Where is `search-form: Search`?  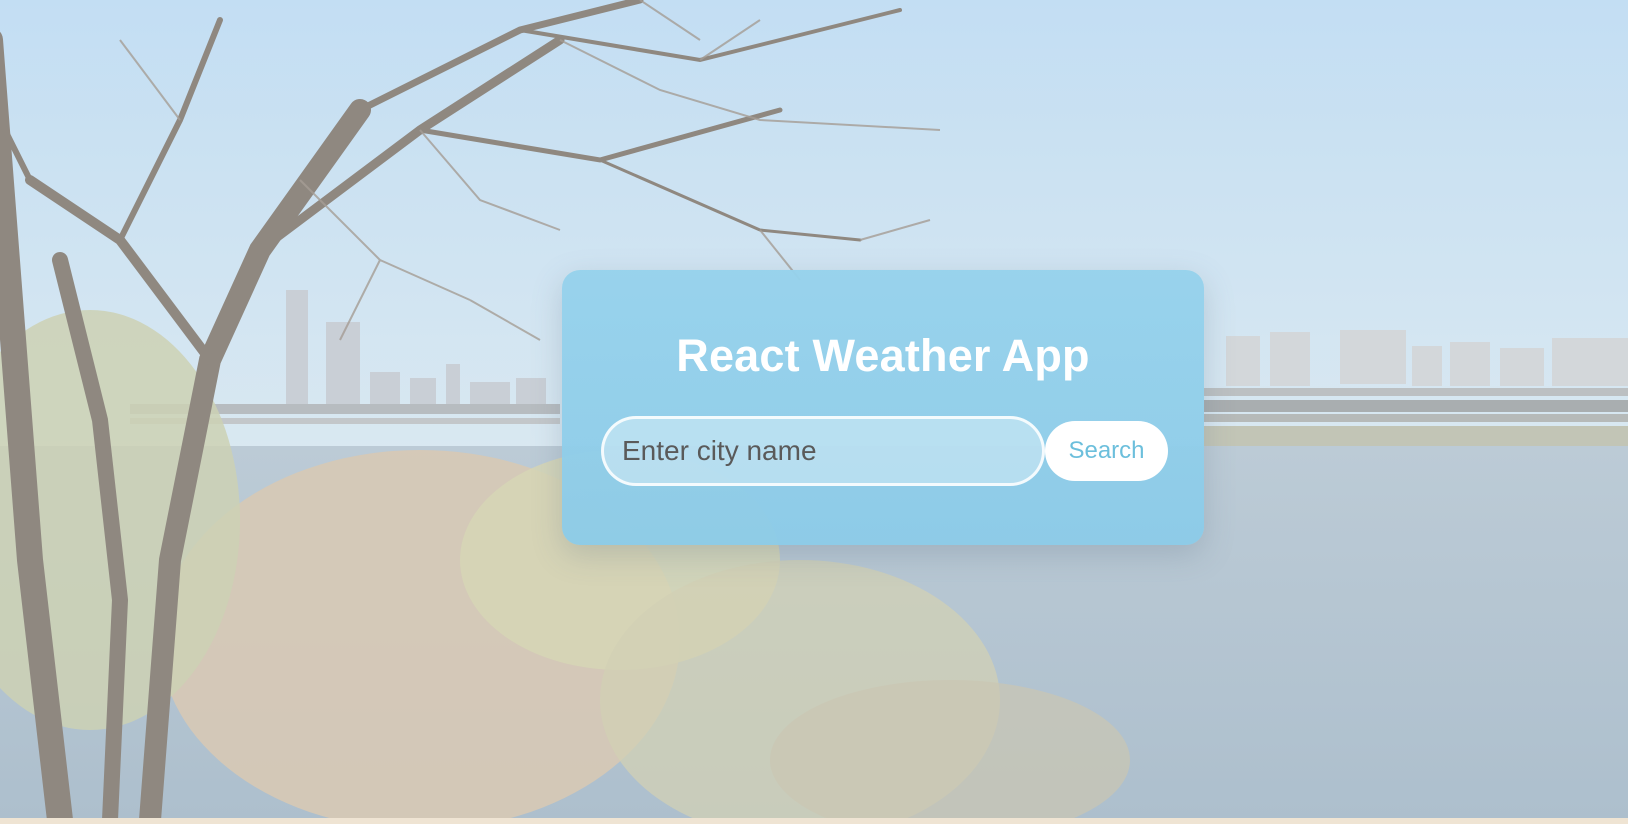 search-form: Search is located at coordinates (885, 451).